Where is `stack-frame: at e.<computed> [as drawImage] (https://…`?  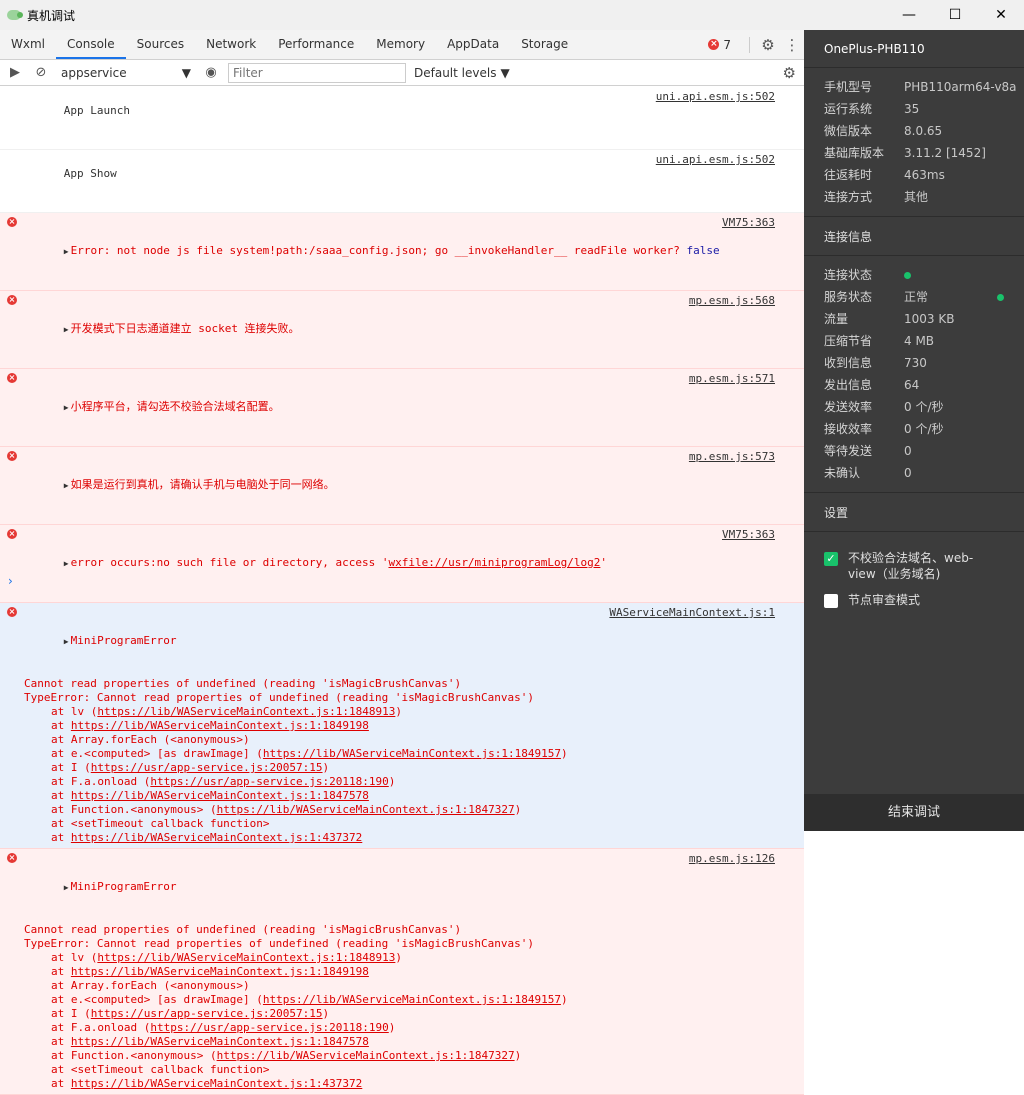 stack-frame: at e.<computed> [as drawImage] (https://… is located at coordinates (399, 1000).